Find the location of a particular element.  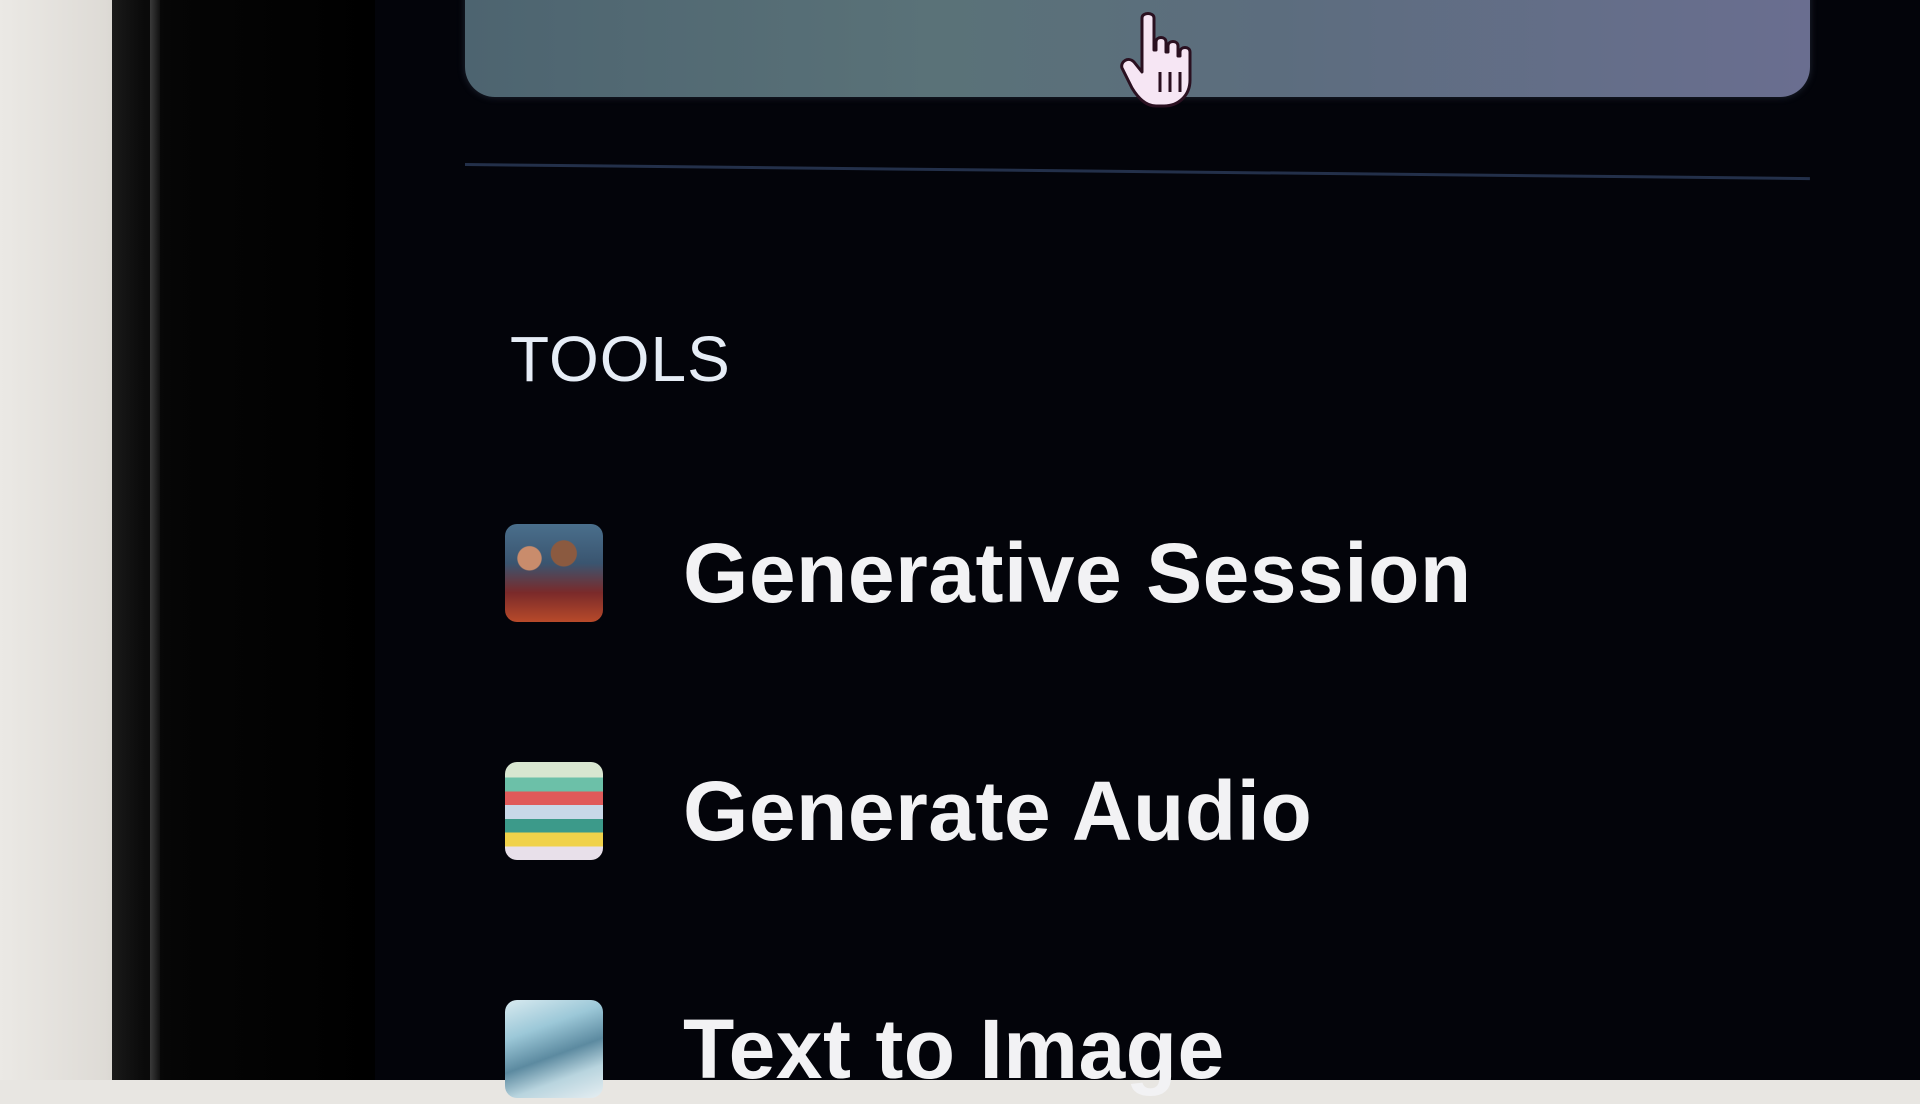

tool-item-generate-audio: Generate Audio is located at coordinates (1105, 811).